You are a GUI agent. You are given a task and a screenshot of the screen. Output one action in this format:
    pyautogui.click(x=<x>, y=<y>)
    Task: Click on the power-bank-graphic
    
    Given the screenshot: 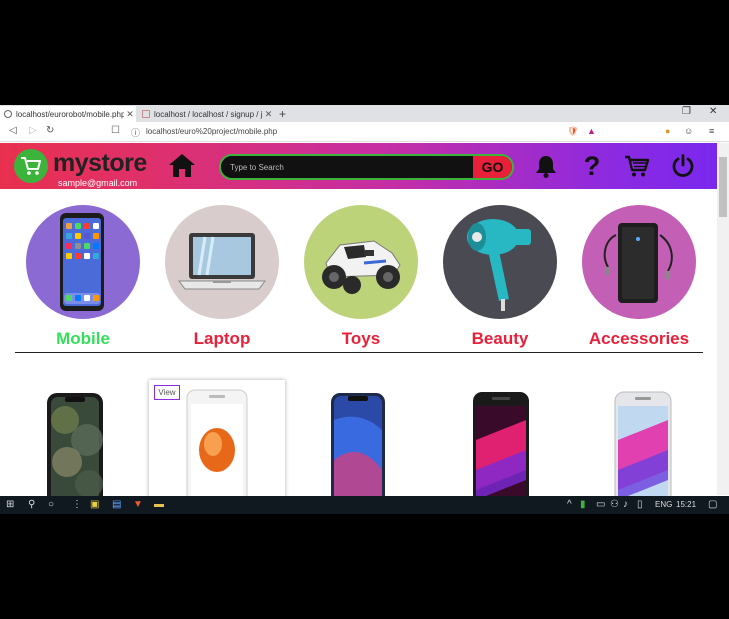 What is the action you would take?
    pyautogui.click(x=639, y=262)
    